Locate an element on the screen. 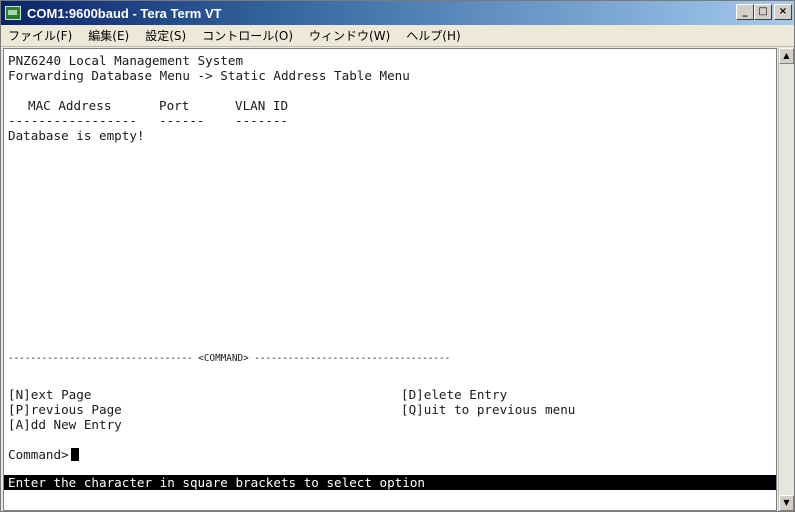 Image resolution: width=795 pixels, height=512 pixels. menu-item-control: コントロール(O) is located at coordinates (248, 35).